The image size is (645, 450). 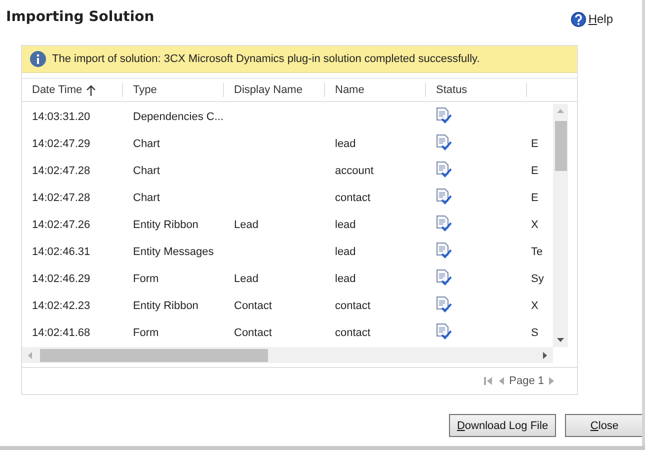 What do you see at coordinates (537, 252) in the screenshot?
I see `table-cell-text: Te` at bounding box center [537, 252].